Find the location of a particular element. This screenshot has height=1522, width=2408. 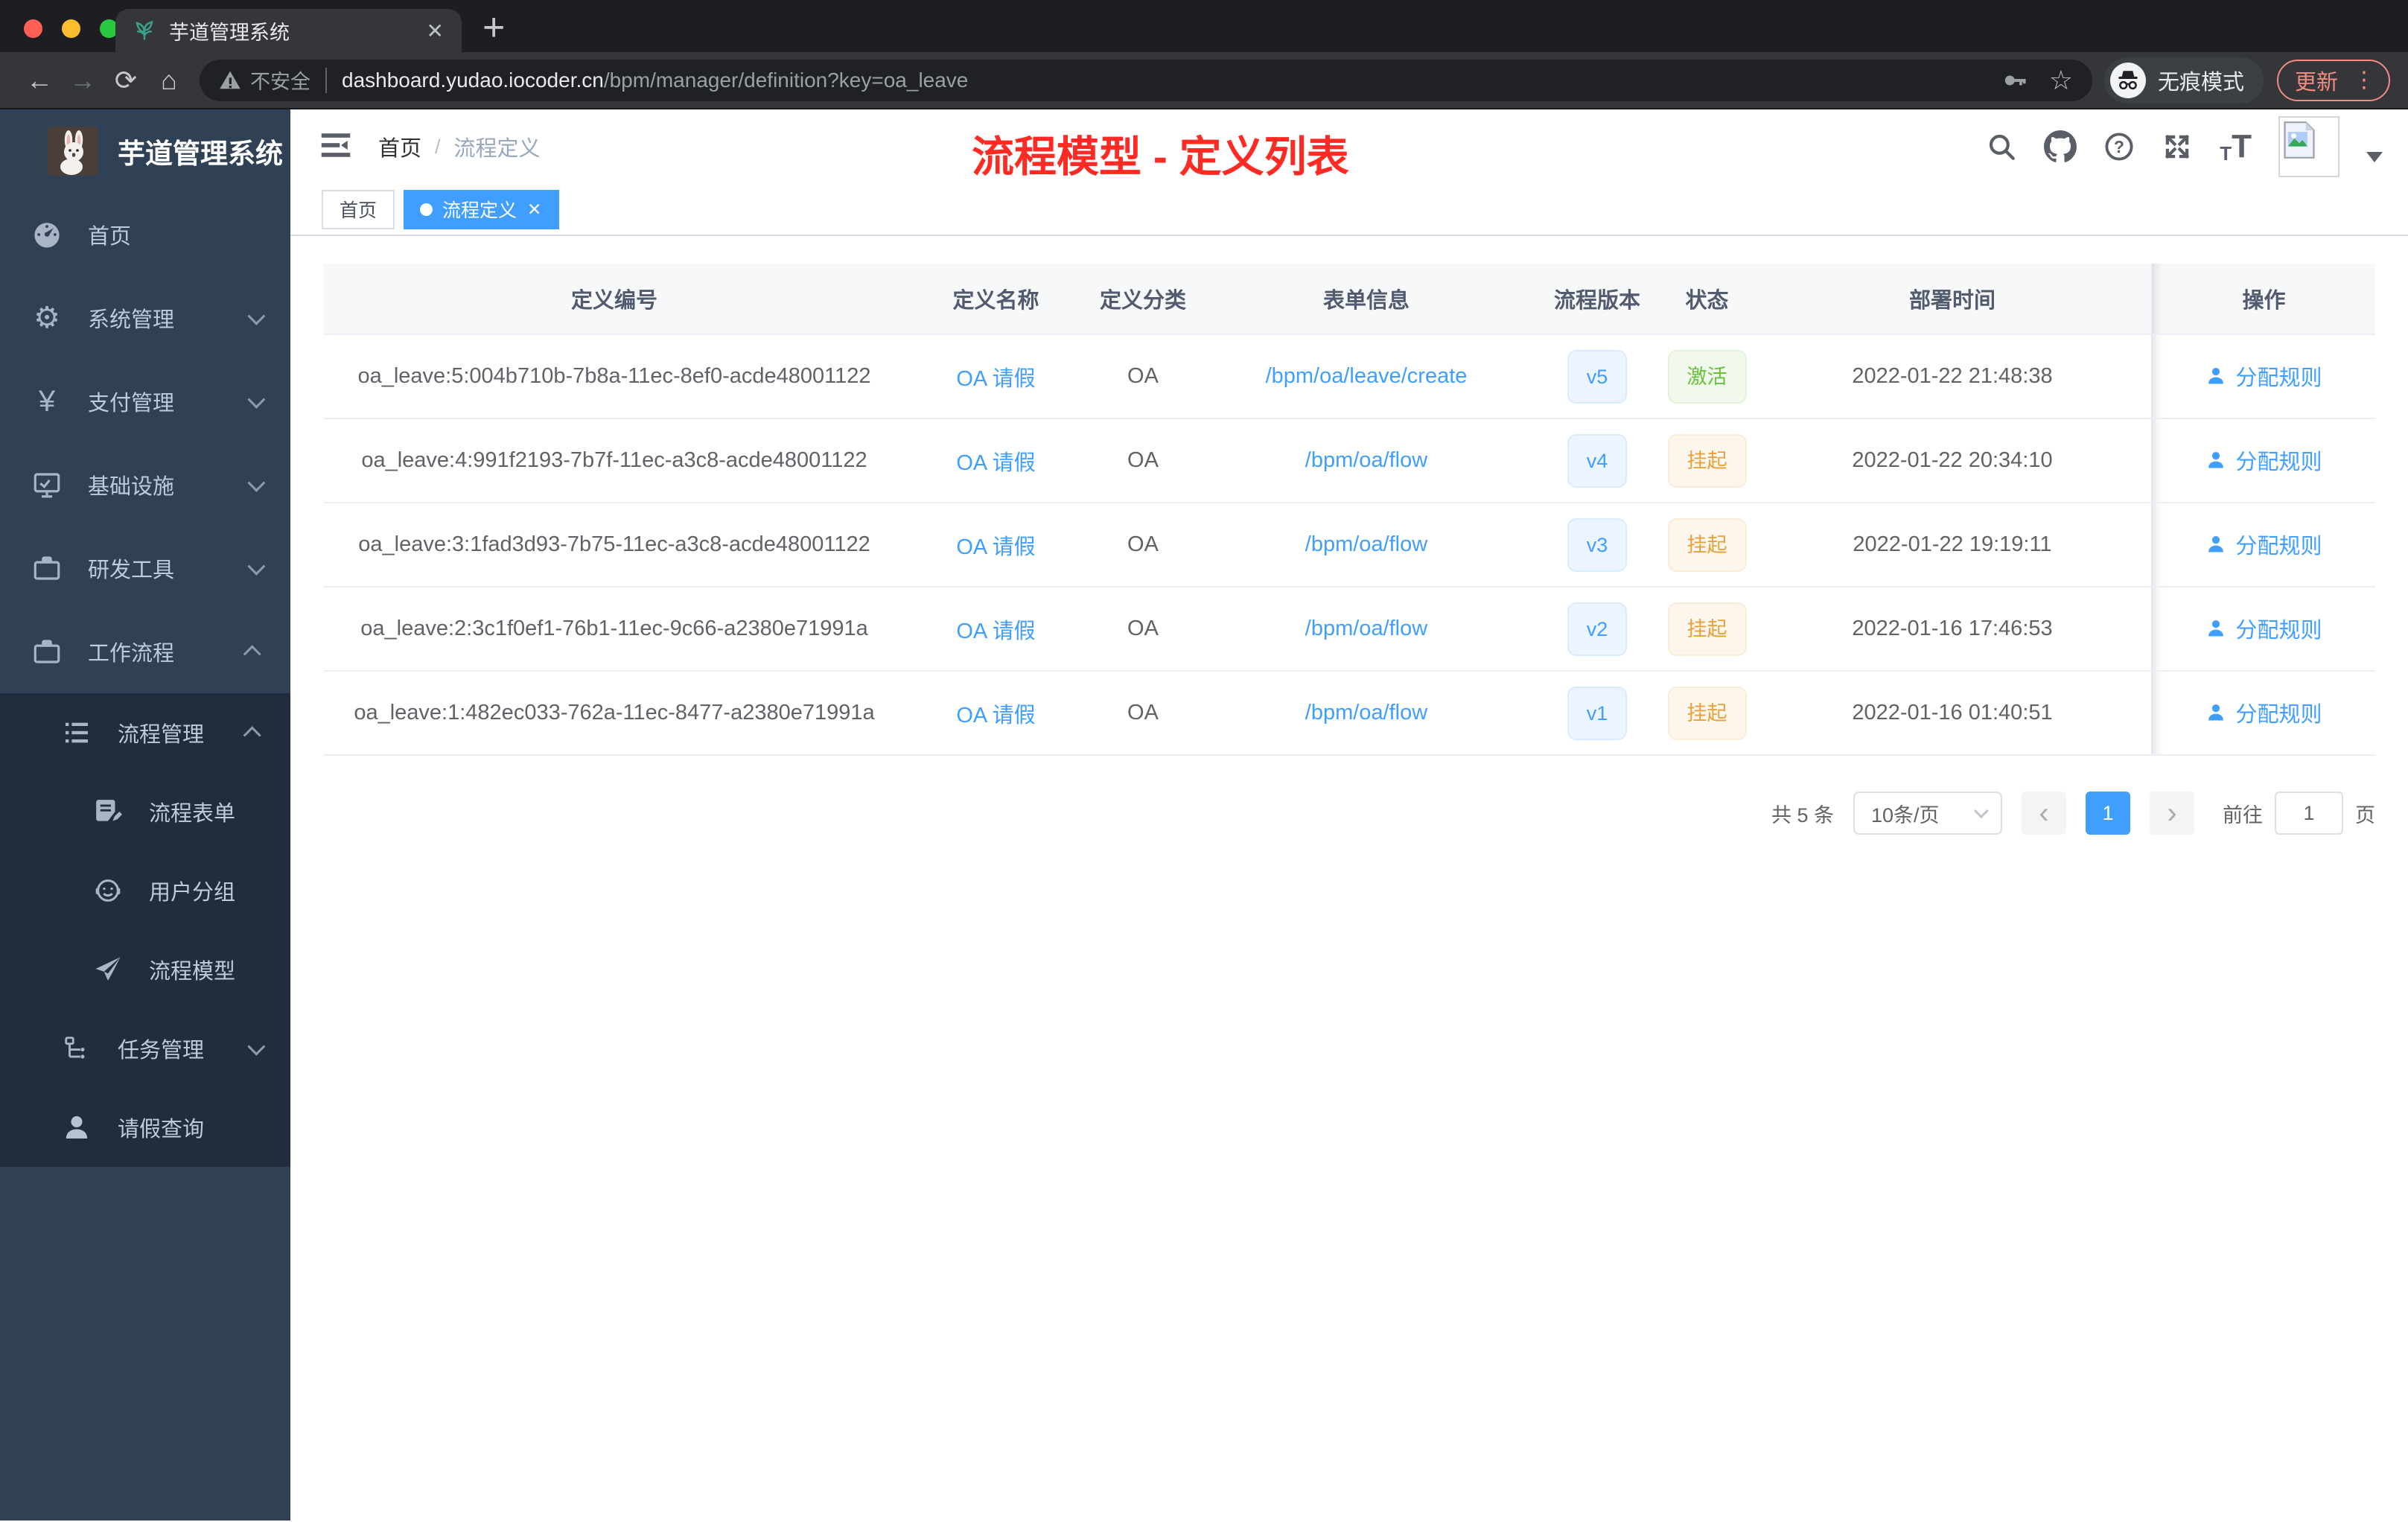

github-icon is located at coordinates (2060, 146).